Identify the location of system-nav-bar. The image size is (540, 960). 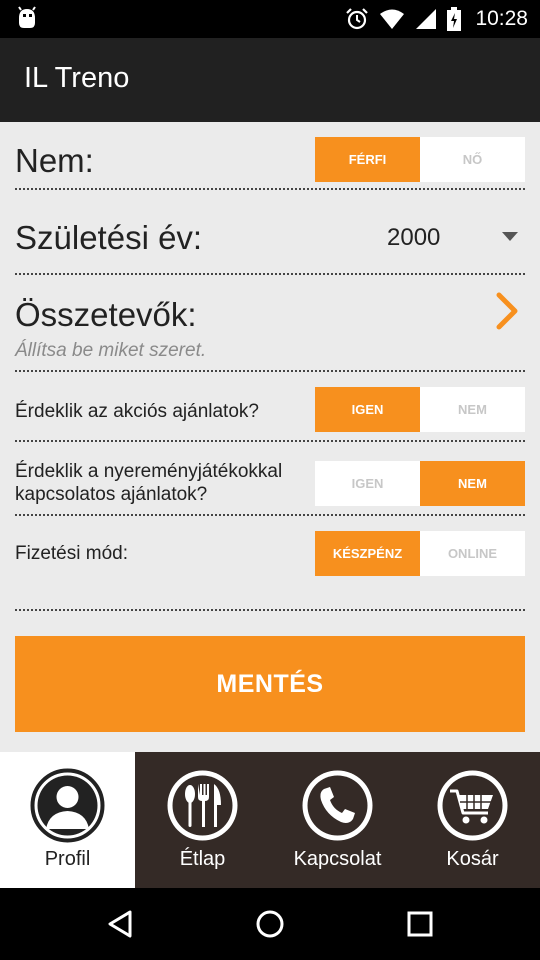
(270, 924).